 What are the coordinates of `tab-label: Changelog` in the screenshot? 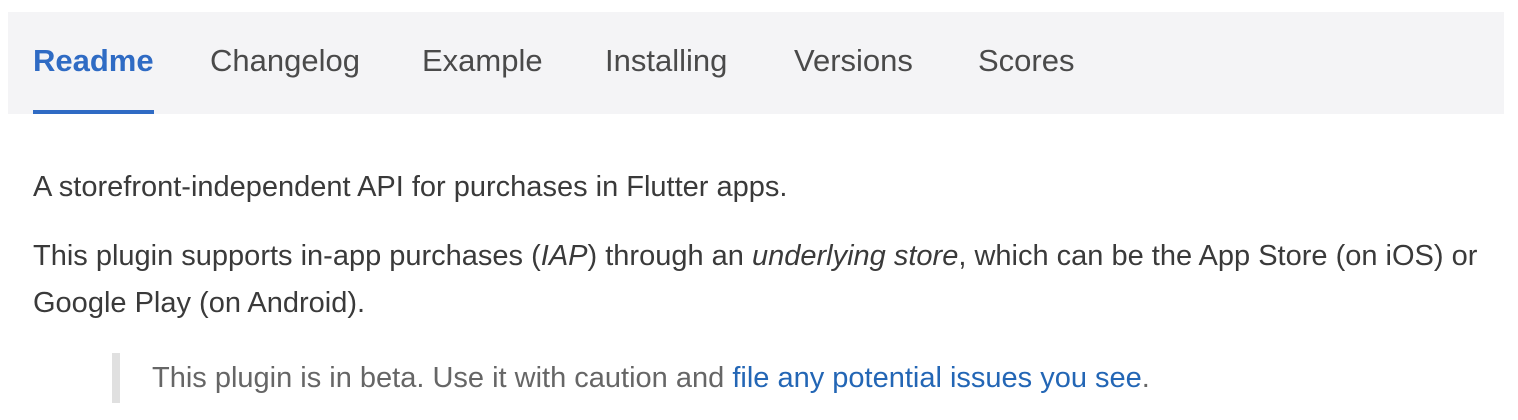 It's located at (285, 60).